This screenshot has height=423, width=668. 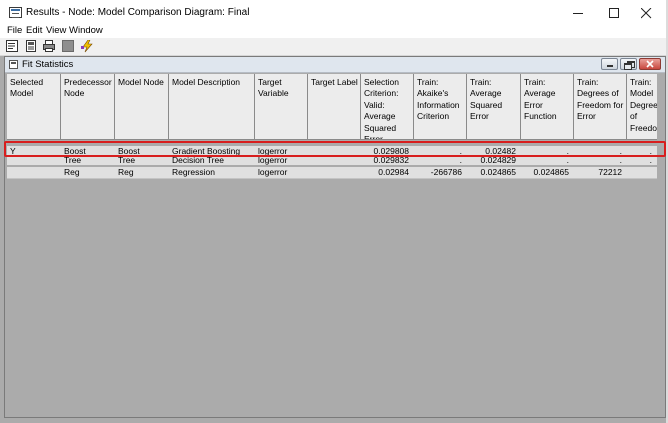 What do you see at coordinates (600, 107) in the screenshot?
I see `header-train-dfe: Train: Degrees of Freedom for Error` at bounding box center [600, 107].